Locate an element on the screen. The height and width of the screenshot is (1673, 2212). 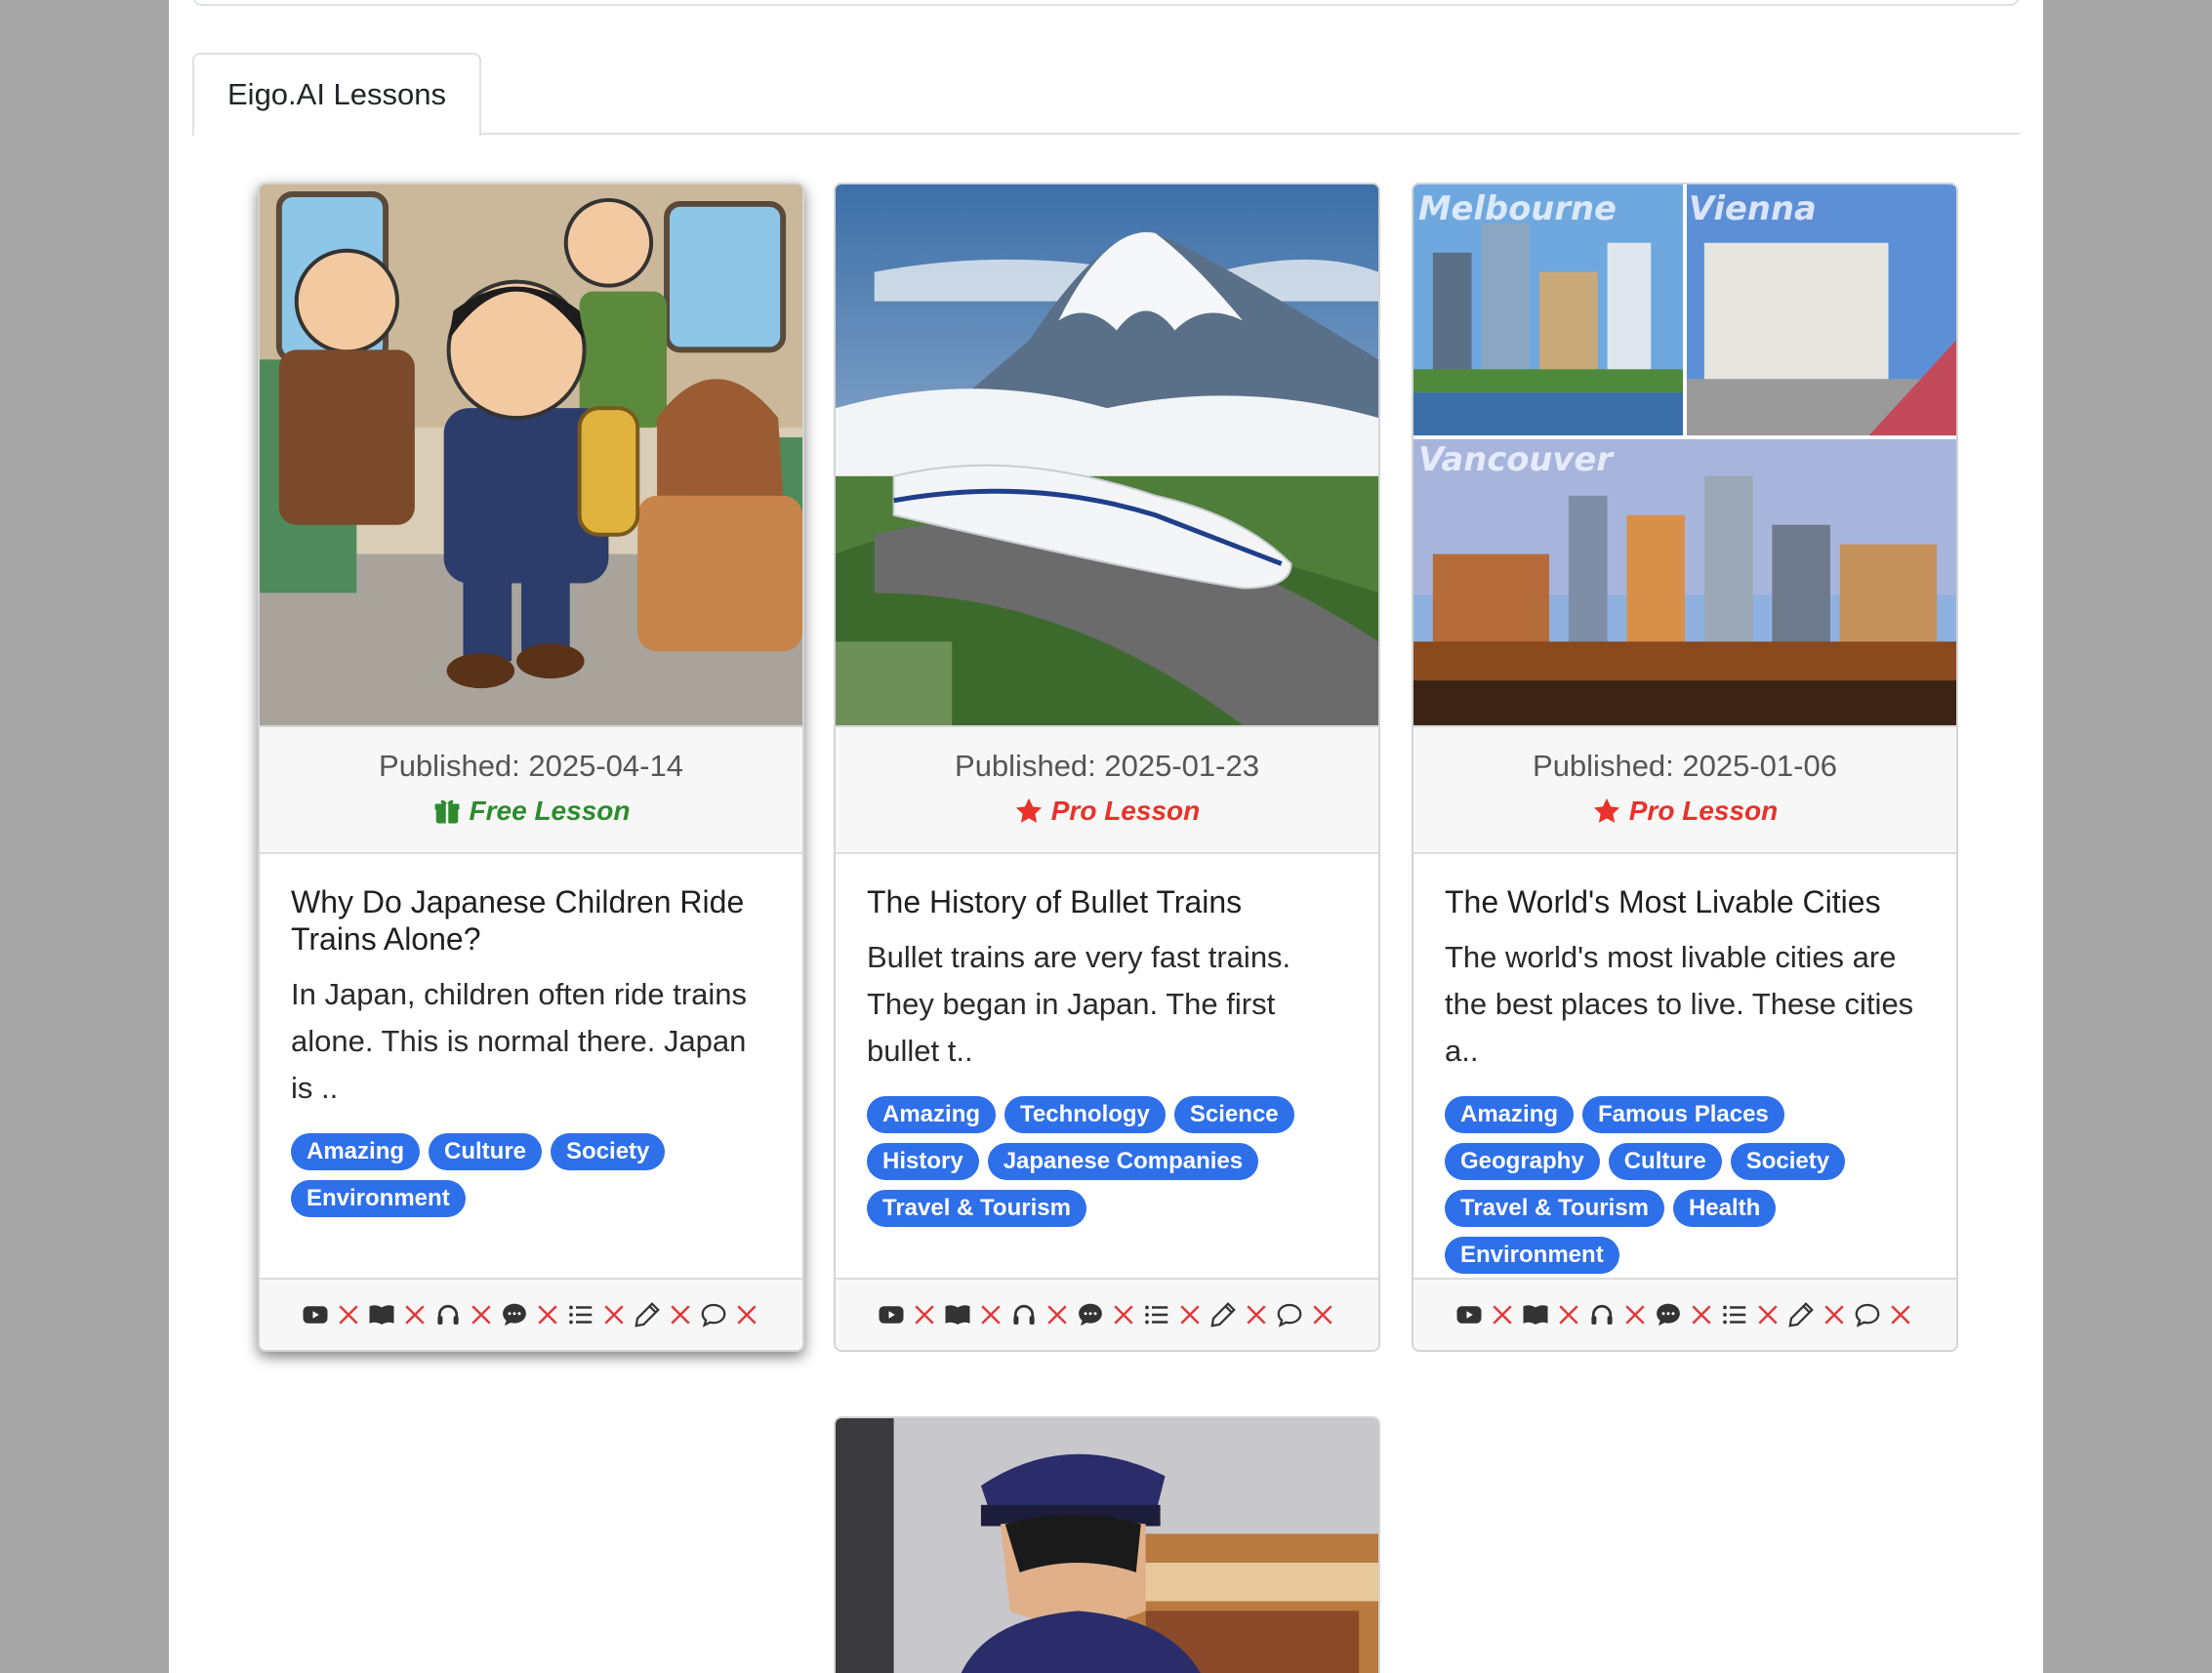
published-date: Published: 2025-04-14 is located at coordinates (531, 766).